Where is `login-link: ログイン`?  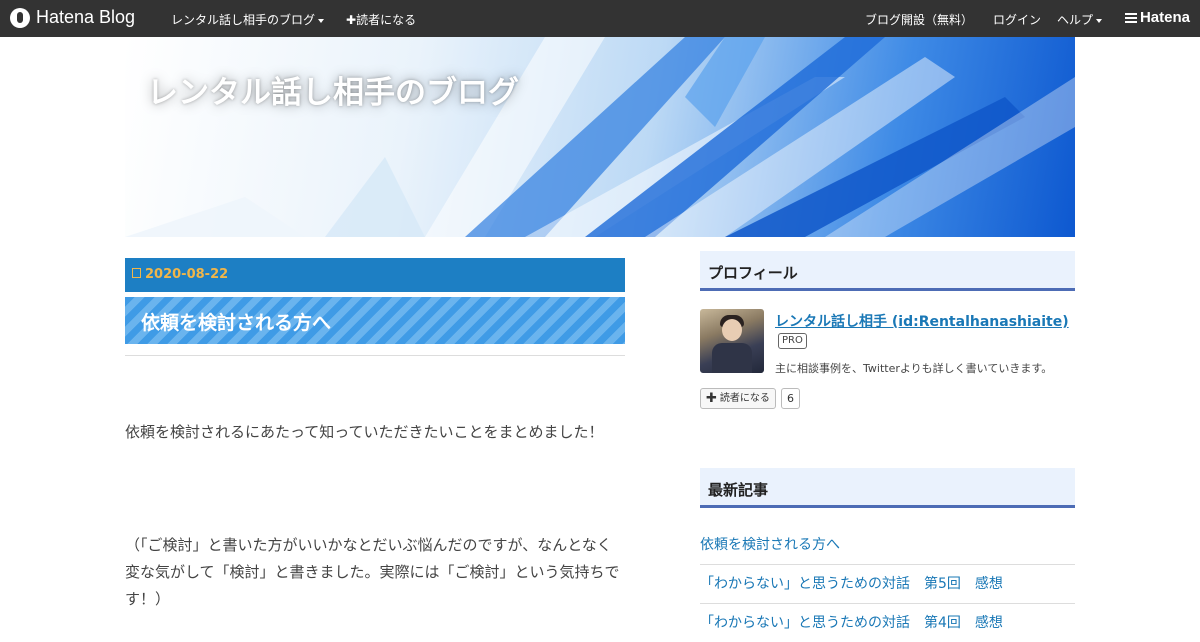
login-link: ログイン is located at coordinates (1017, 19).